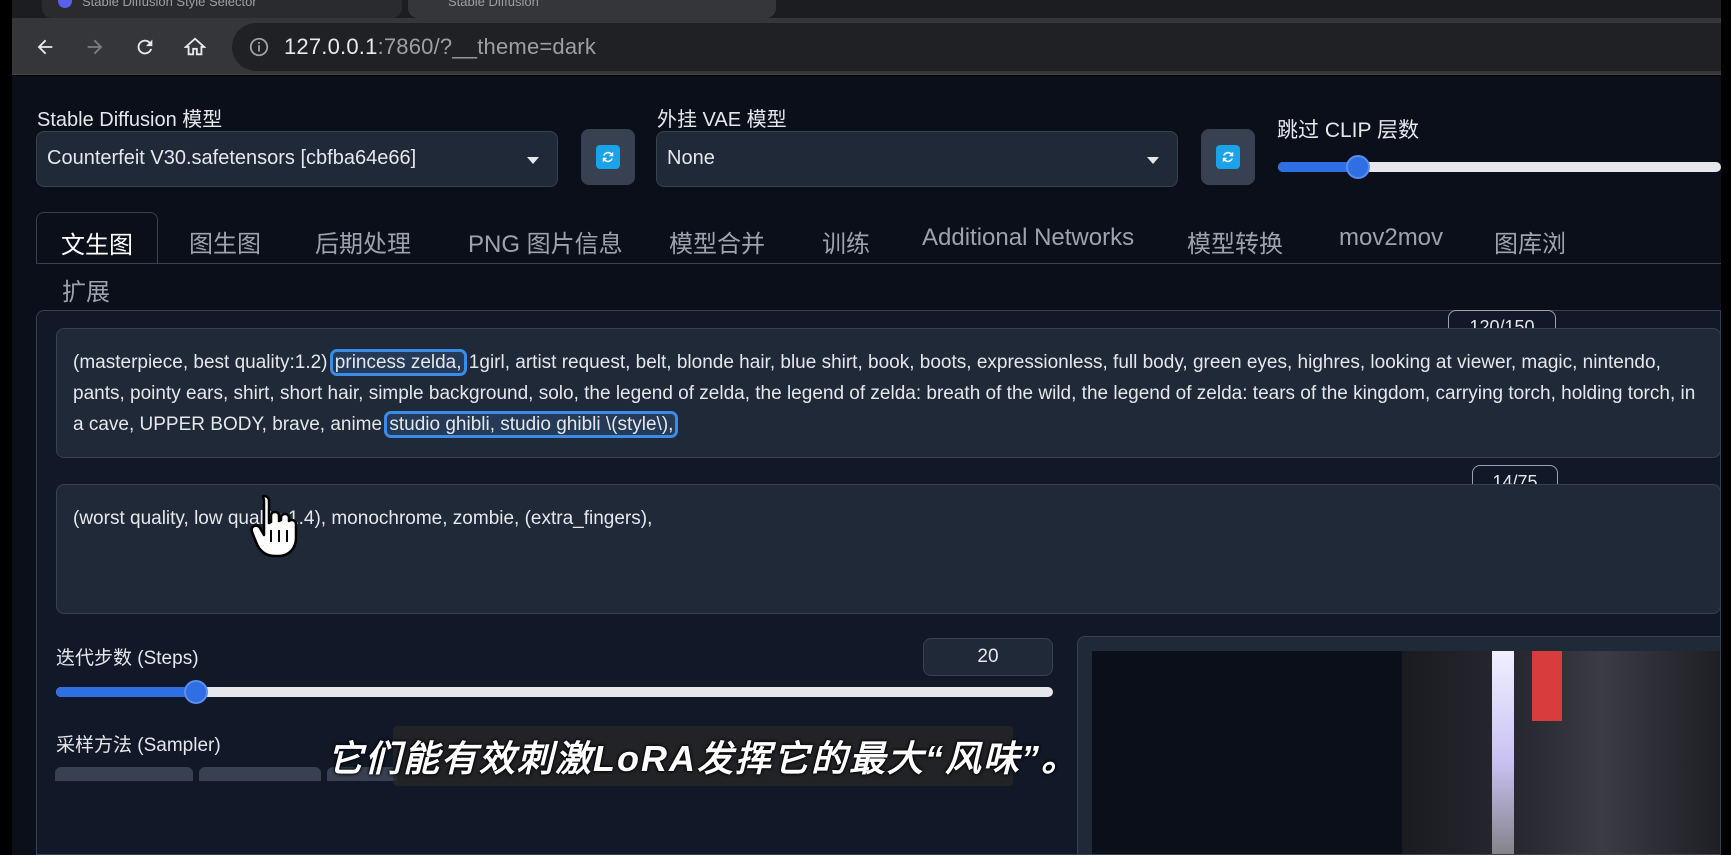 The image size is (1731, 855). I want to click on prompt-text-part: (masterpiece, best quality:1.2), so click(203, 362).